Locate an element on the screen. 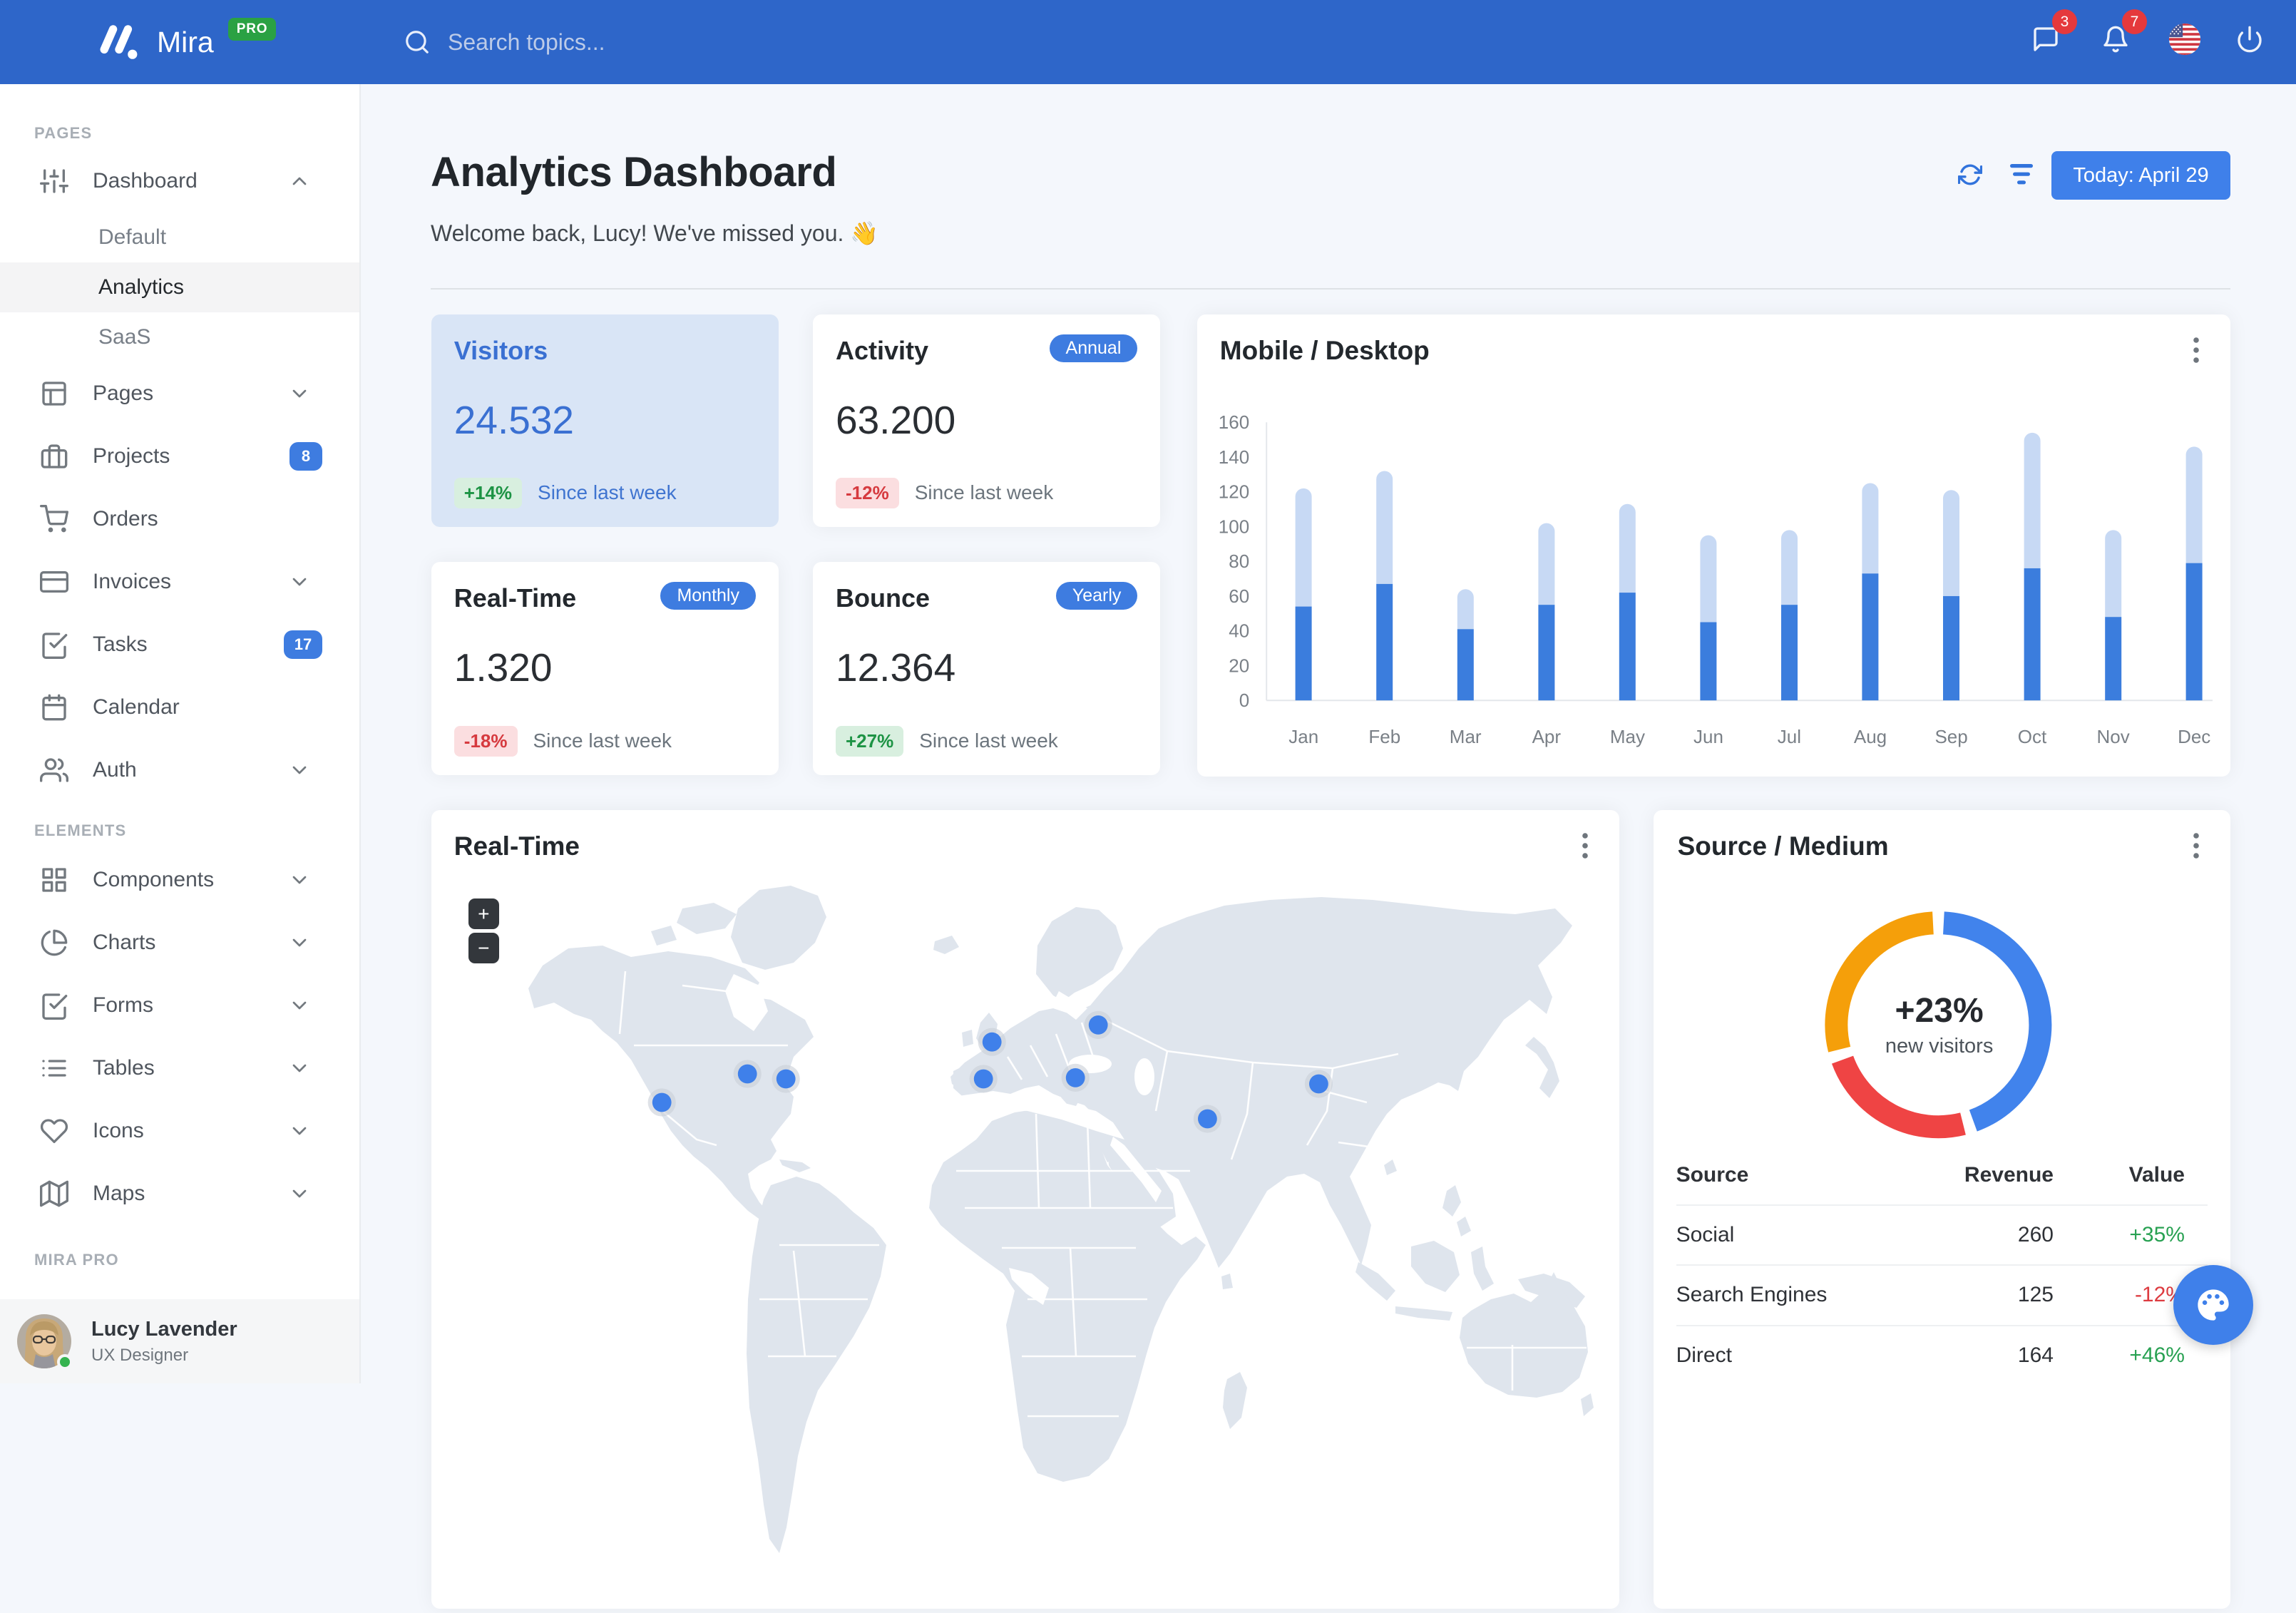 Image resolution: width=2296 pixels, height=1613 pixels. svg-text: 100 is located at coordinates (1234, 526).